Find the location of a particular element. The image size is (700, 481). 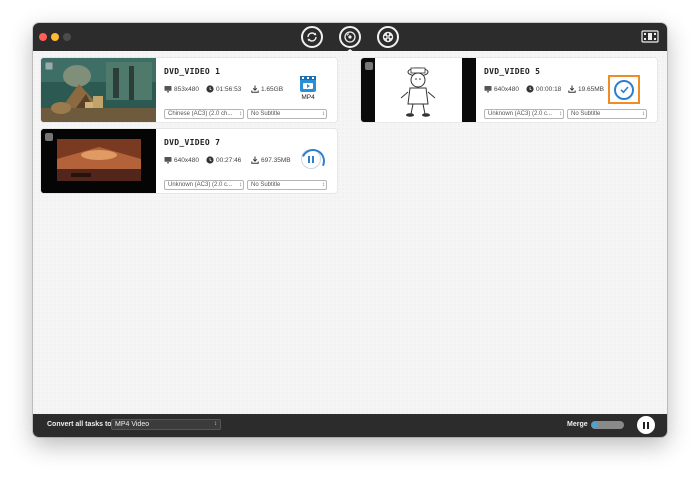

film-reel-icon is located at coordinates (388, 37).